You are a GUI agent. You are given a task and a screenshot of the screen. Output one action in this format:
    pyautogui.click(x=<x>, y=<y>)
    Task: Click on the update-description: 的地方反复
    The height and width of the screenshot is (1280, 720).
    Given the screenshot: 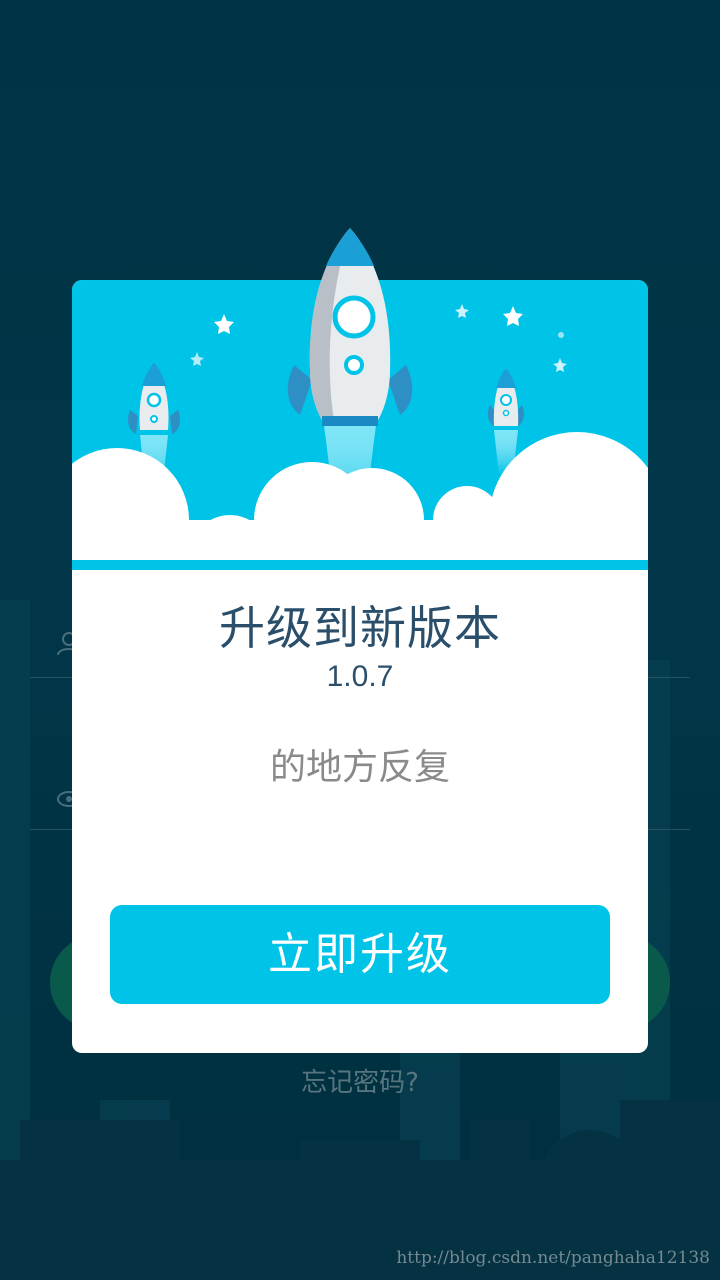 What is the action you would take?
    pyautogui.click(x=359, y=767)
    